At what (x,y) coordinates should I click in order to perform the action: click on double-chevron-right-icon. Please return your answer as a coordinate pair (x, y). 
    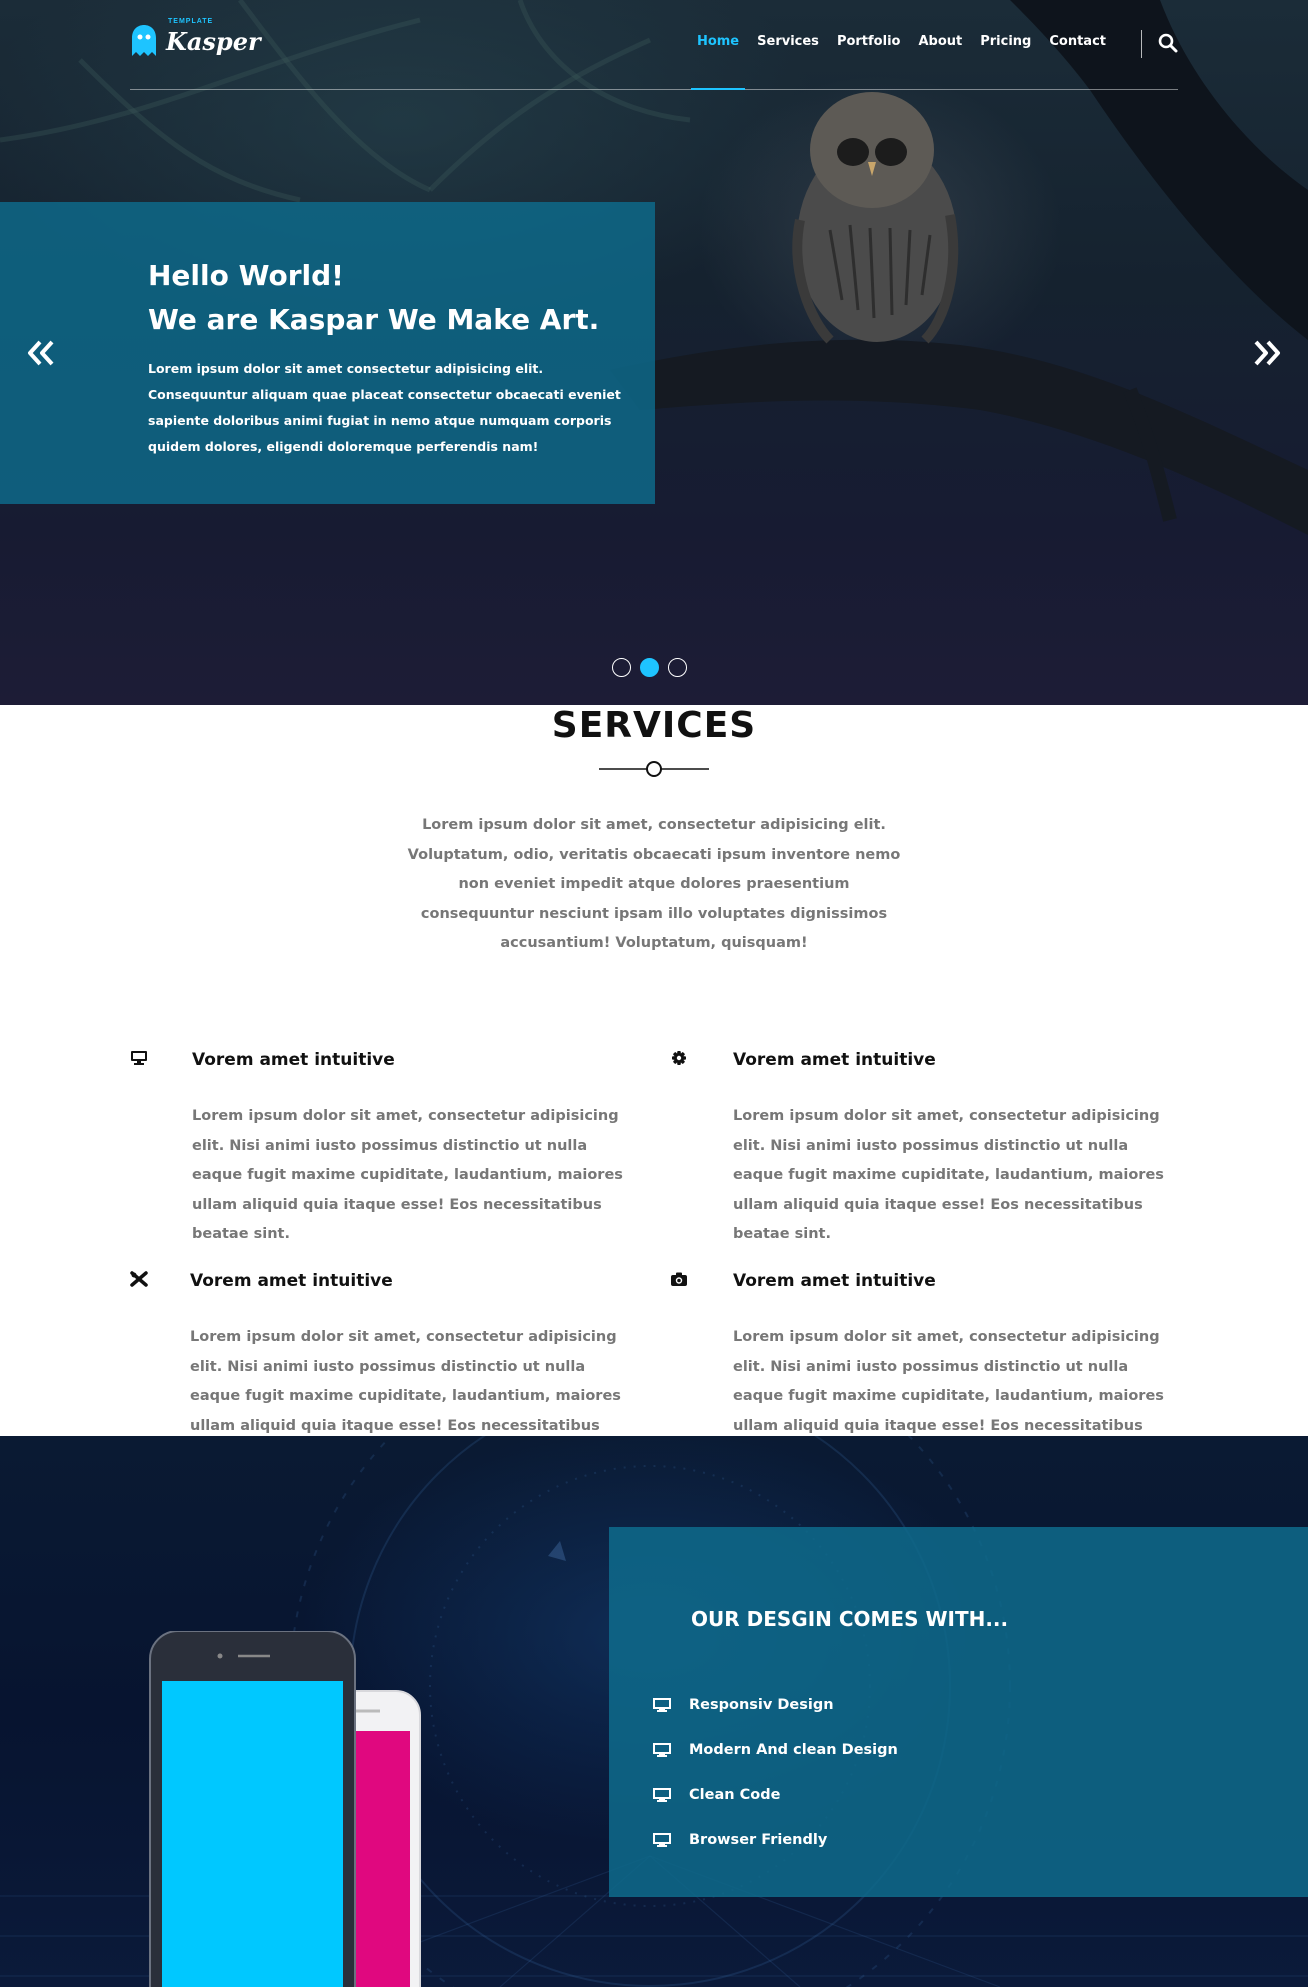
    Looking at the image, I should click on (1267, 353).